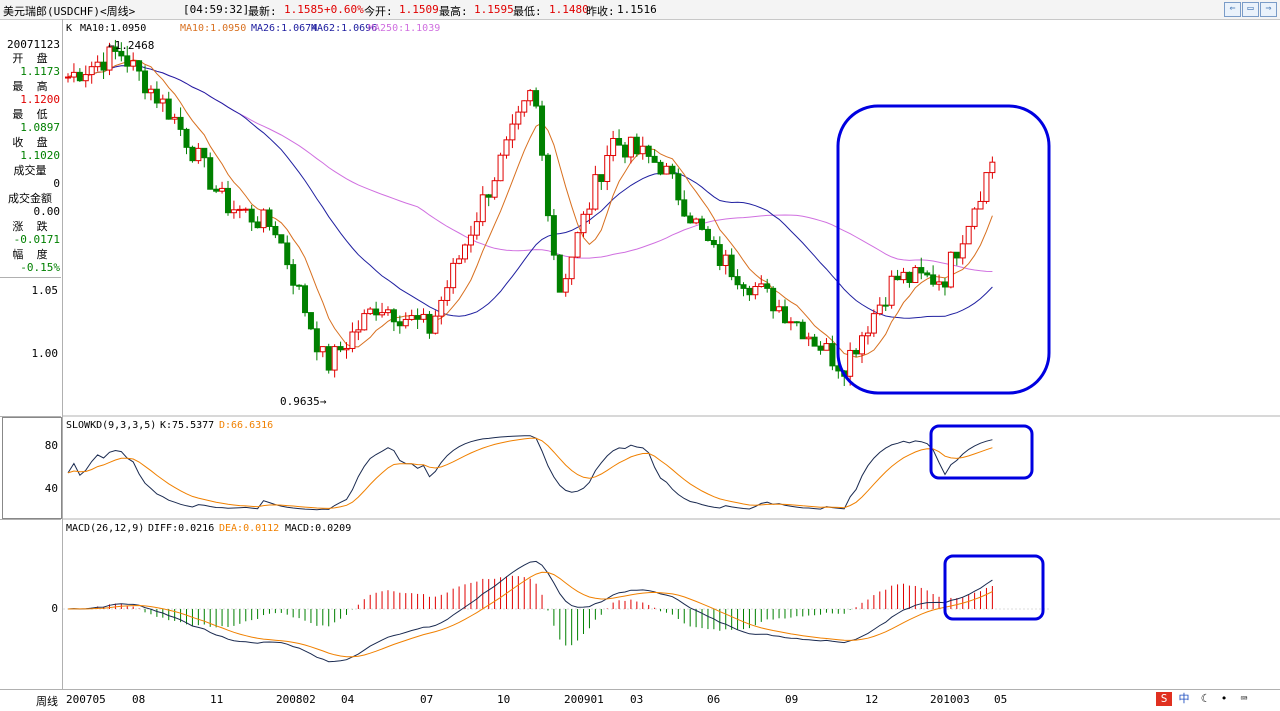  Describe the element at coordinates (187, 425) in the screenshot. I see `kd-k-value: K:75.5377` at that location.